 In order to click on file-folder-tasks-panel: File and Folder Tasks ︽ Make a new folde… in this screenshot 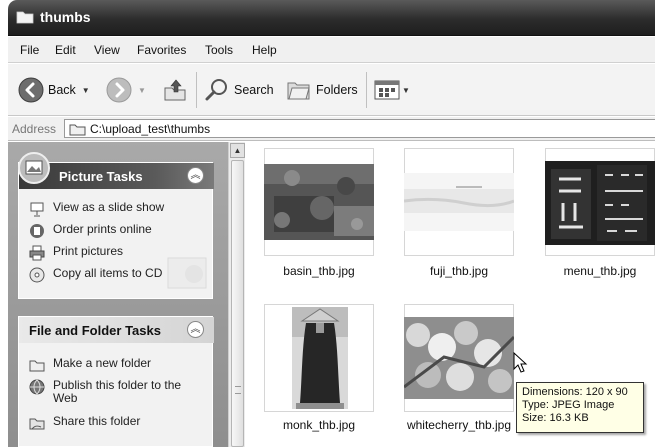, I will do `click(116, 381)`.